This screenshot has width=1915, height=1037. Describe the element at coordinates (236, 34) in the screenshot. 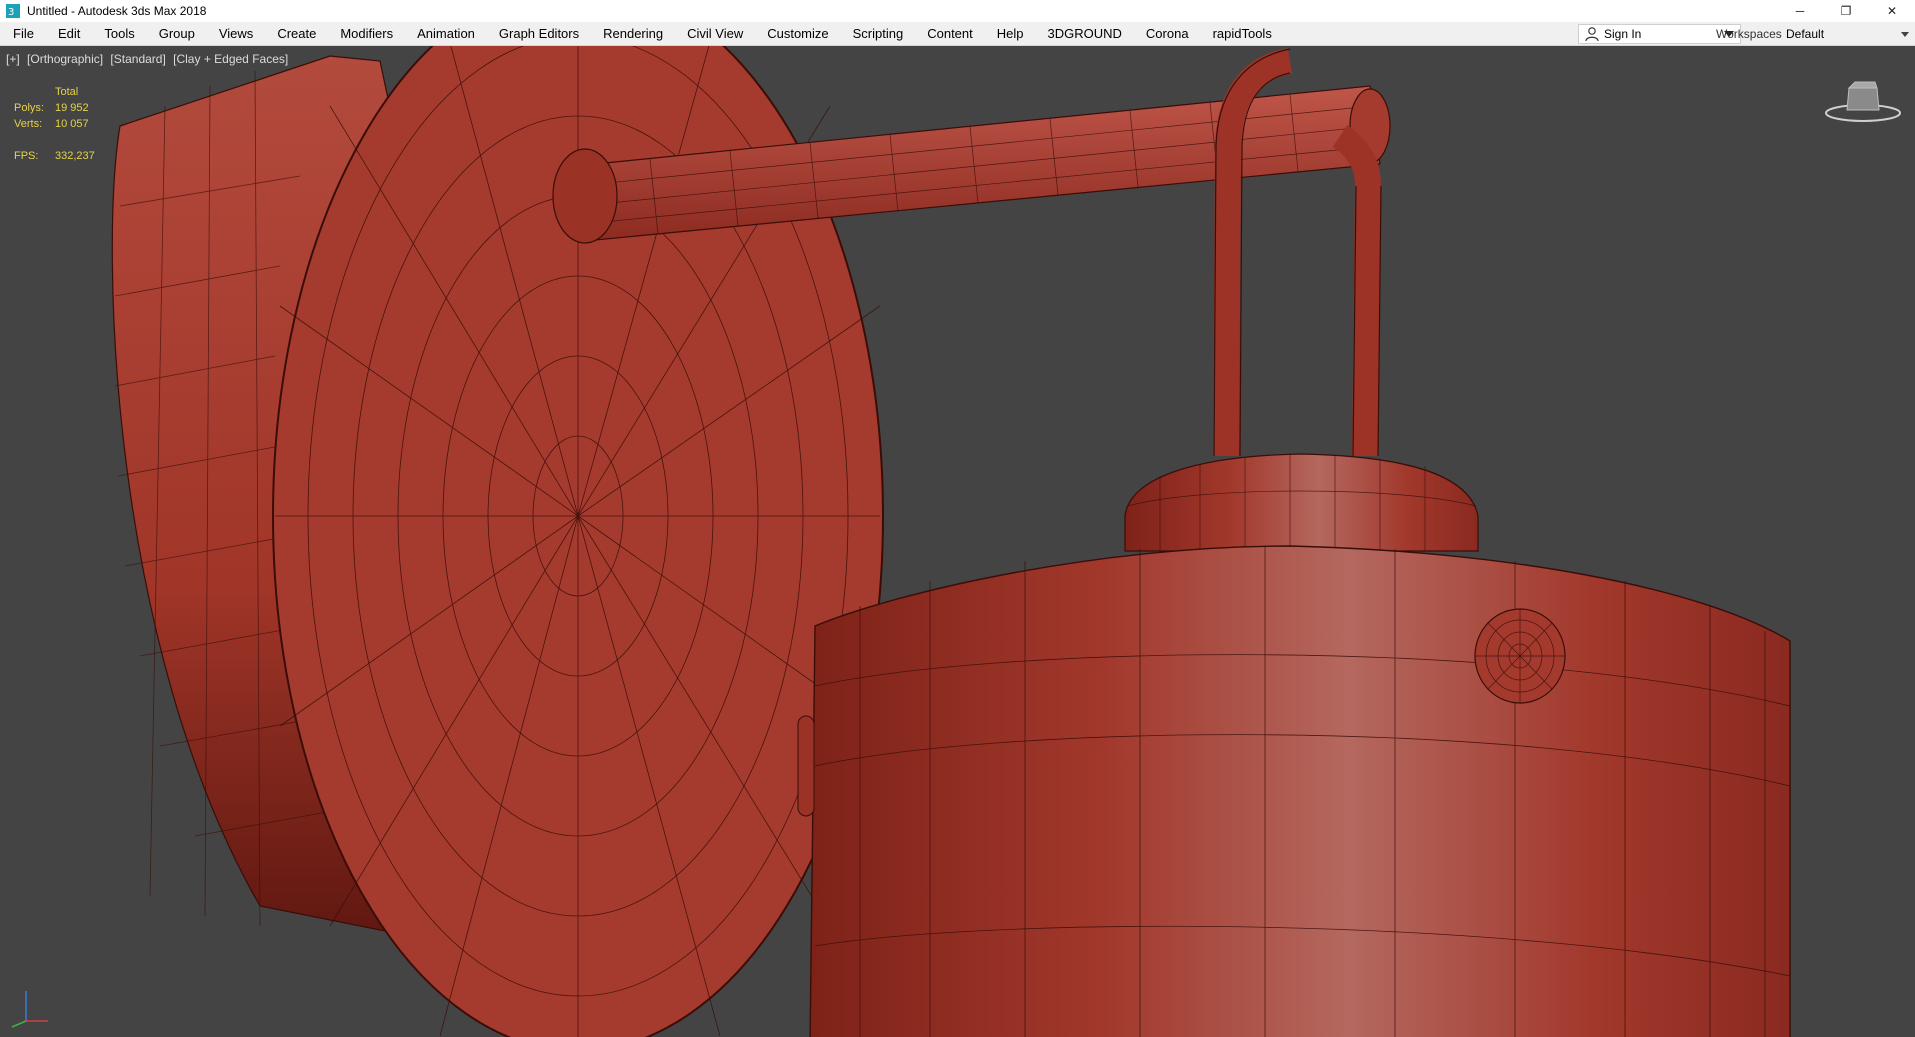

I see `menu-views: Views` at that location.